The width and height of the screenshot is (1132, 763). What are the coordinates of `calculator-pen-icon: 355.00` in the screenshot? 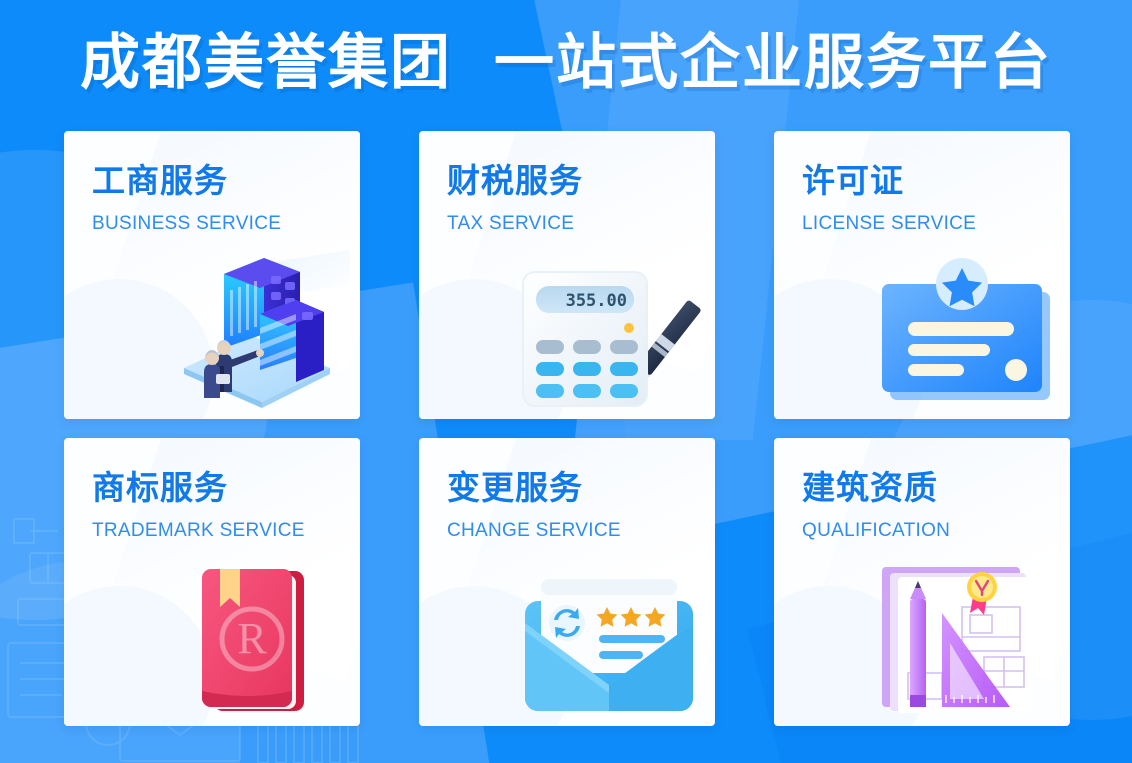 It's located at (609, 332).